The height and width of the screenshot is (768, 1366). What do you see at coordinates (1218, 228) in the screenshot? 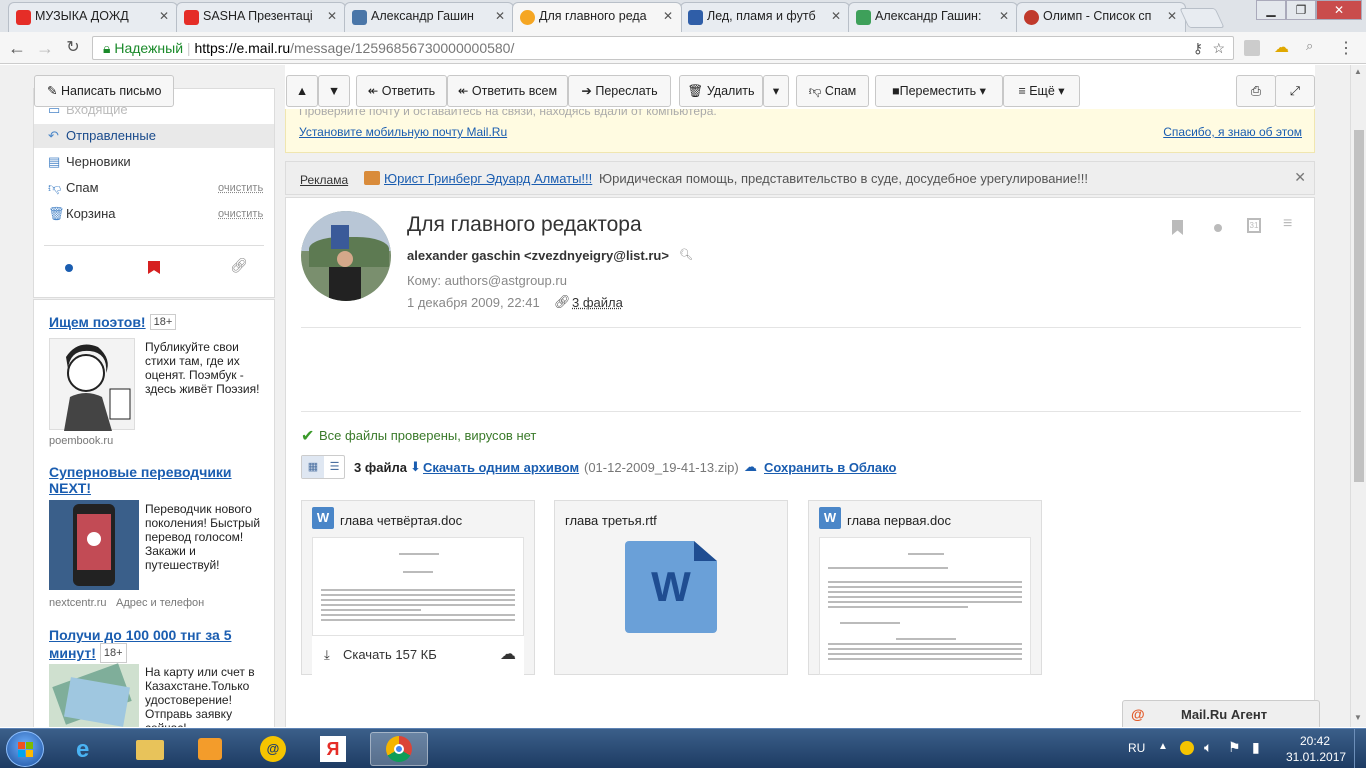
I see `read-status-icon` at bounding box center [1218, 228].